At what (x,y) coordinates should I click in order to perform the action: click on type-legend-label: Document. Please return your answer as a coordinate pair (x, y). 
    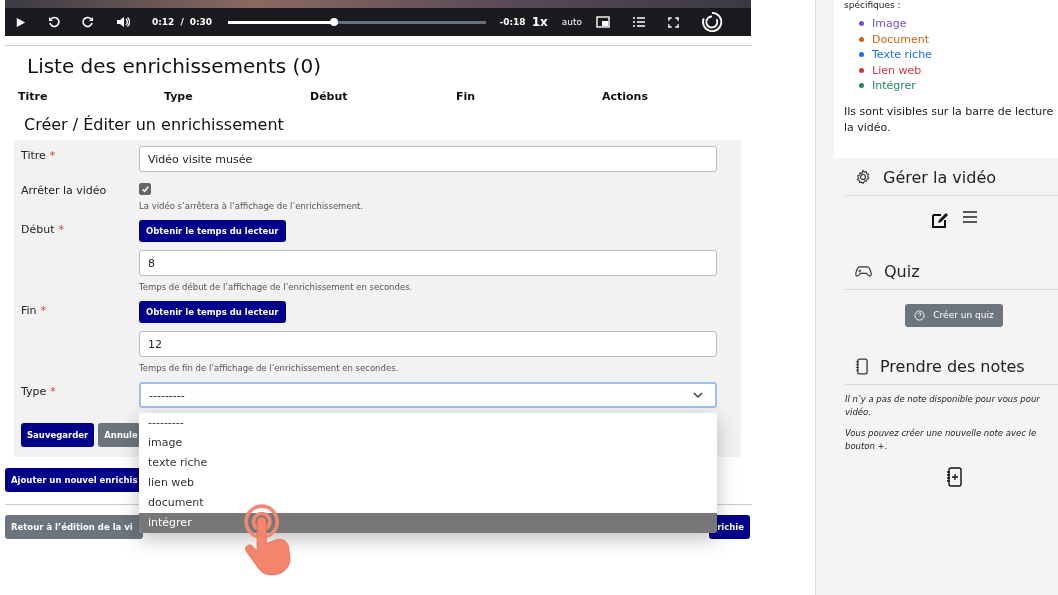
    Looking at the image, I should click on (900, 39).